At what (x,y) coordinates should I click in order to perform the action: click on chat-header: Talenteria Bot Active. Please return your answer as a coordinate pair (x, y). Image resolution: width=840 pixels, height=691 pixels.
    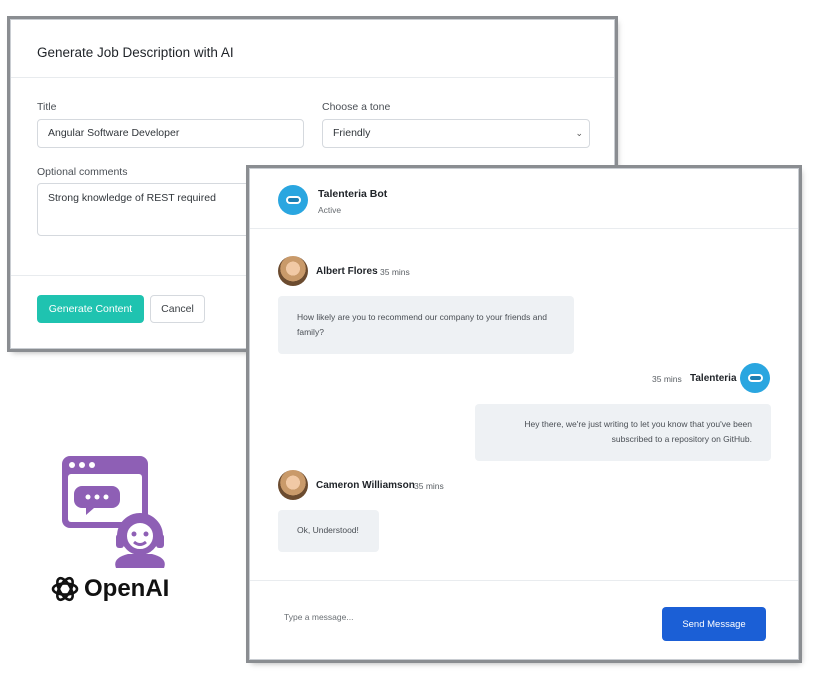
    Looking at the image, I should click on (524, 199).